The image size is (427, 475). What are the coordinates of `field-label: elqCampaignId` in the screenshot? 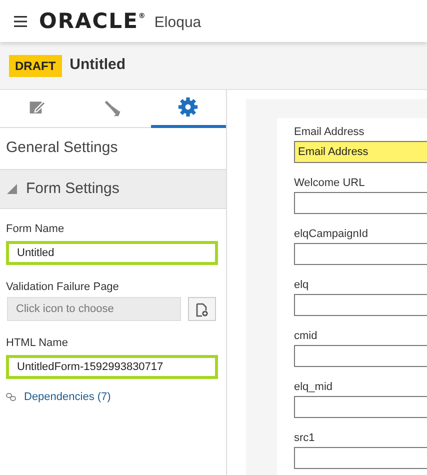 It's located at (331, 234).